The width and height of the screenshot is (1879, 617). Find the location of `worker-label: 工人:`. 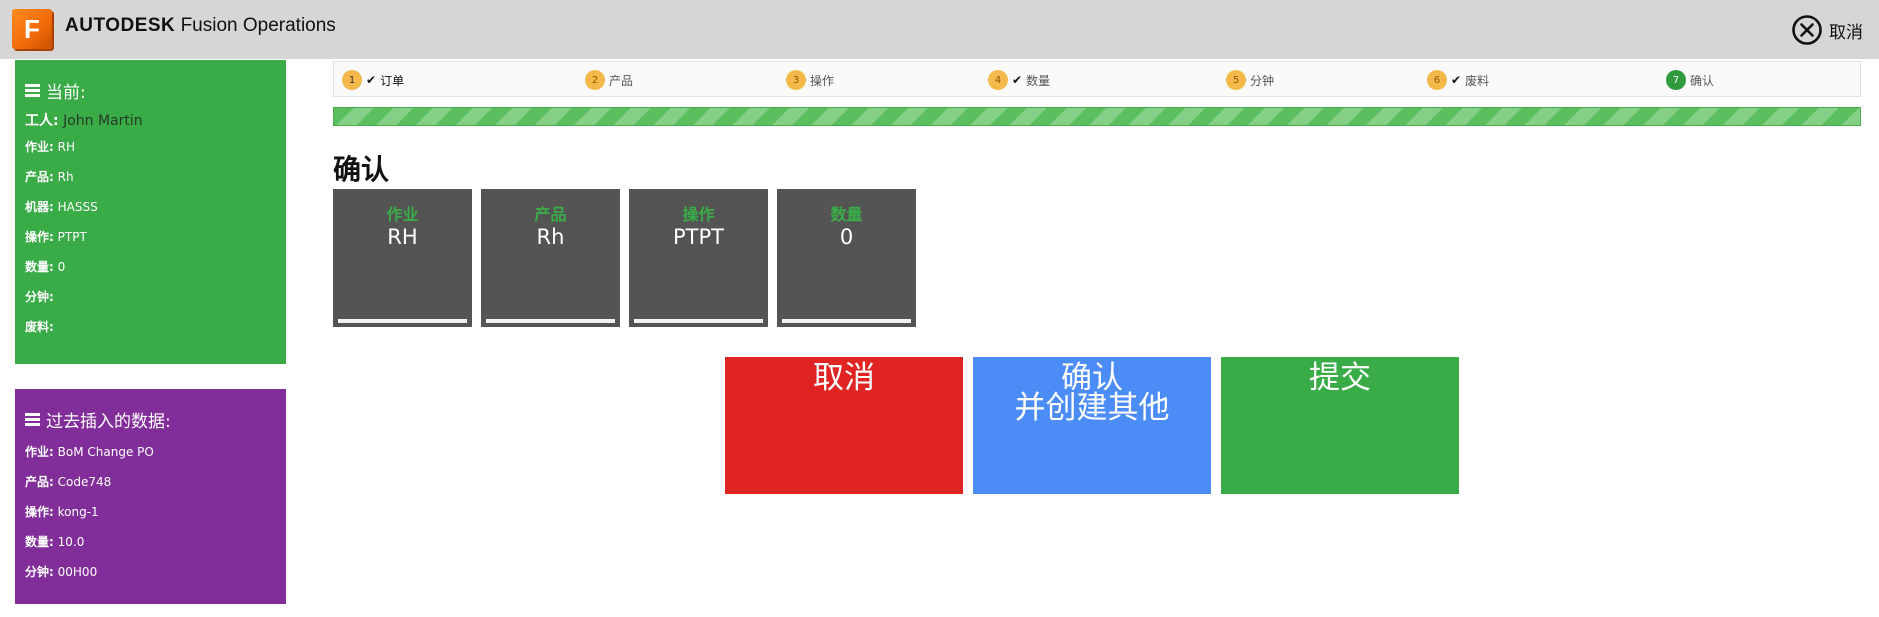

worker-label: 工人: is located at coordinates (42, 121).